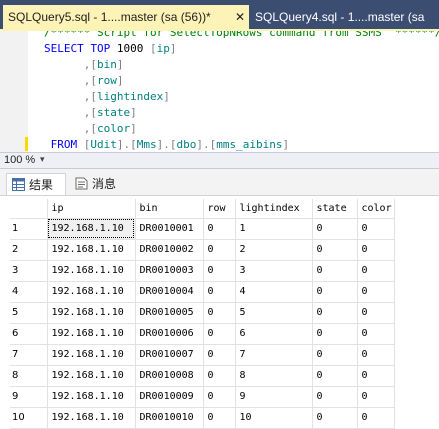  I want to click on table-cell: 4, so click(274, 292).